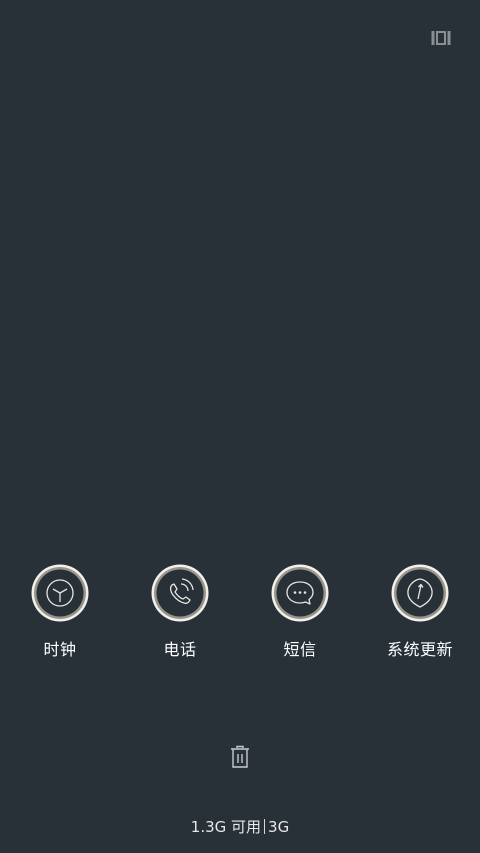 The height and width of the screenshot is (853, 480). I want to click on system-update-icon, so click(420, 593).